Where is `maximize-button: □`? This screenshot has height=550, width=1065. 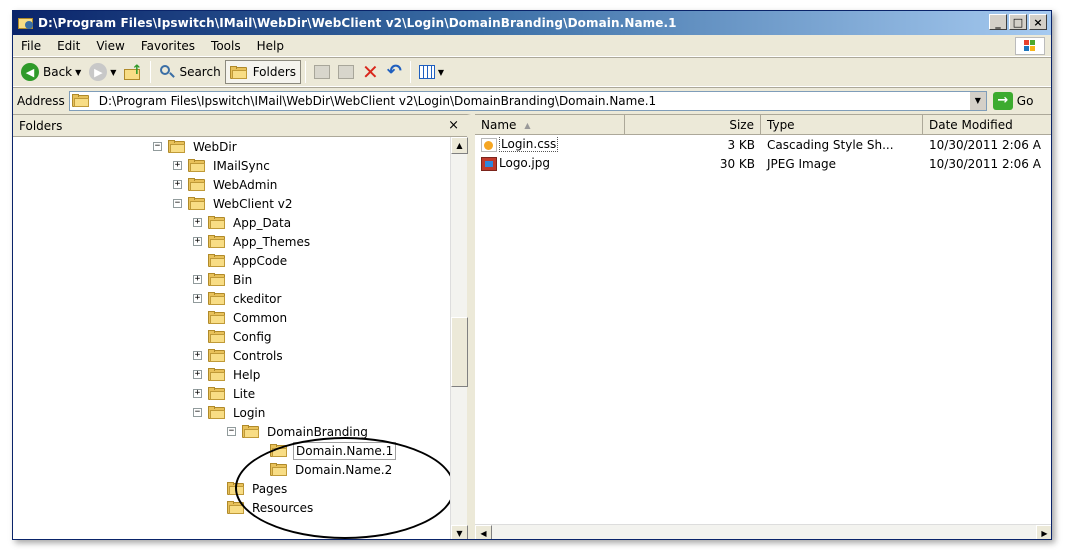
maximize-button: □ is located at coordinates (1018, 22).